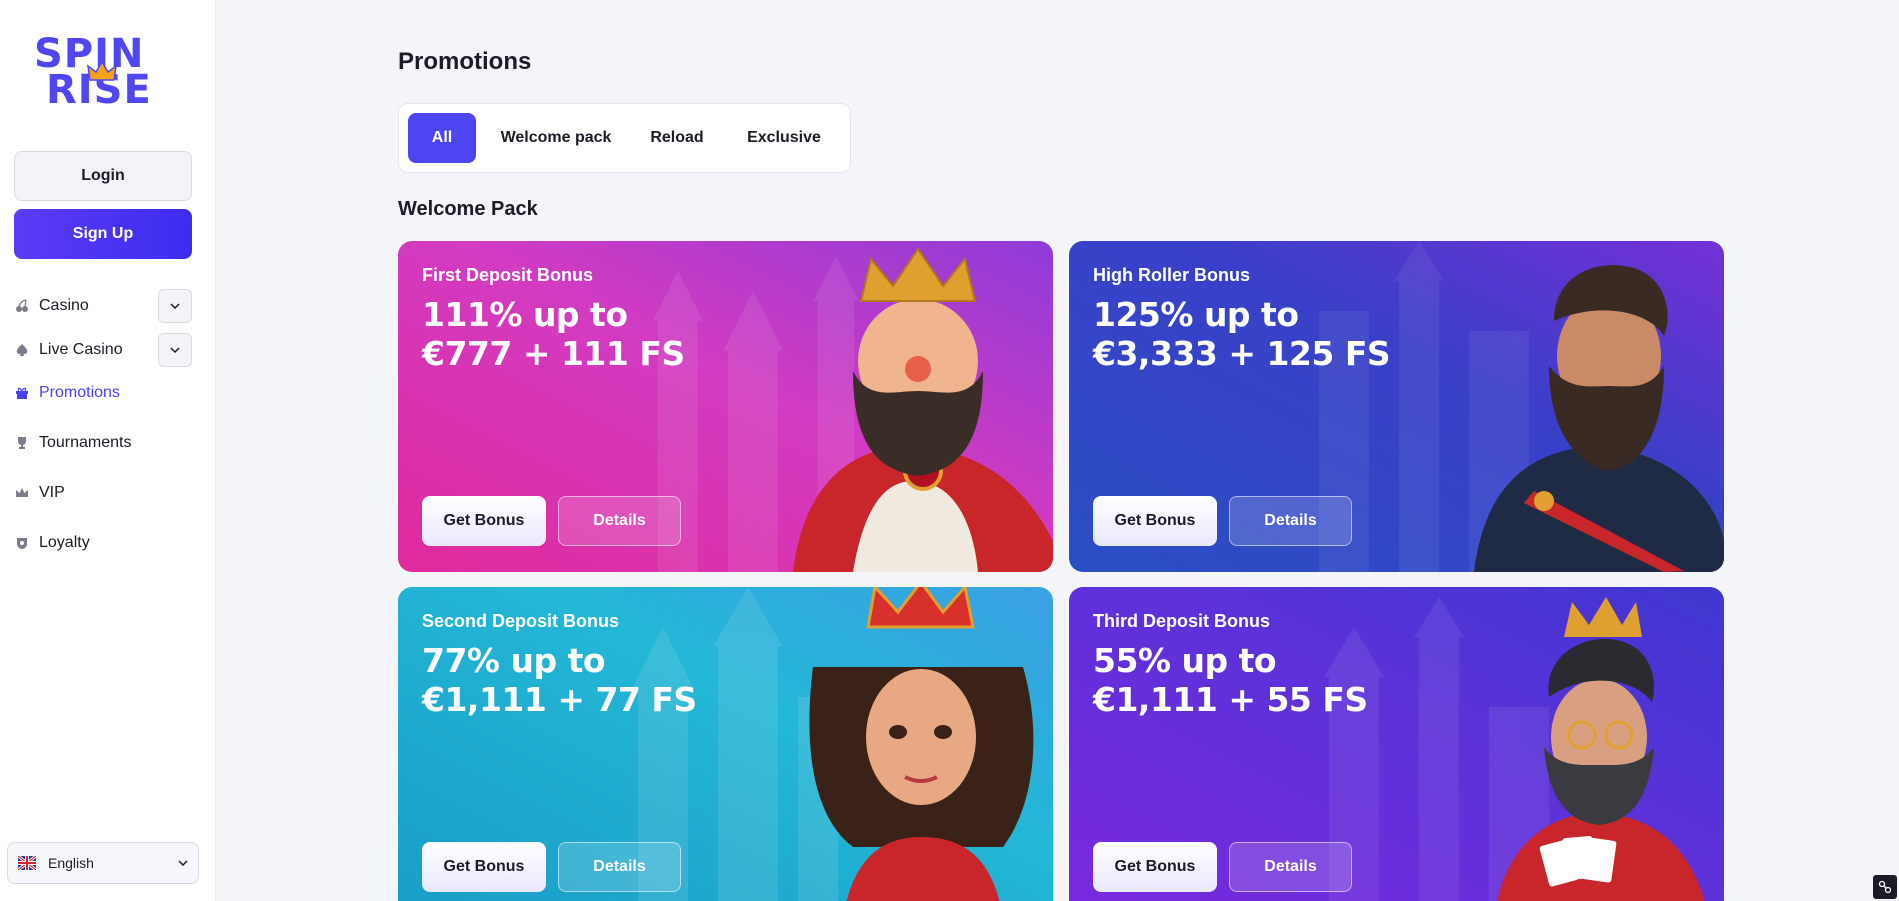 Image resolution: width=1899 pixels, height=901 pixels. Describe the element at coordinates (64, 542) in the screenshot. I see `sidebar-item-label: Loyalty` at that location.